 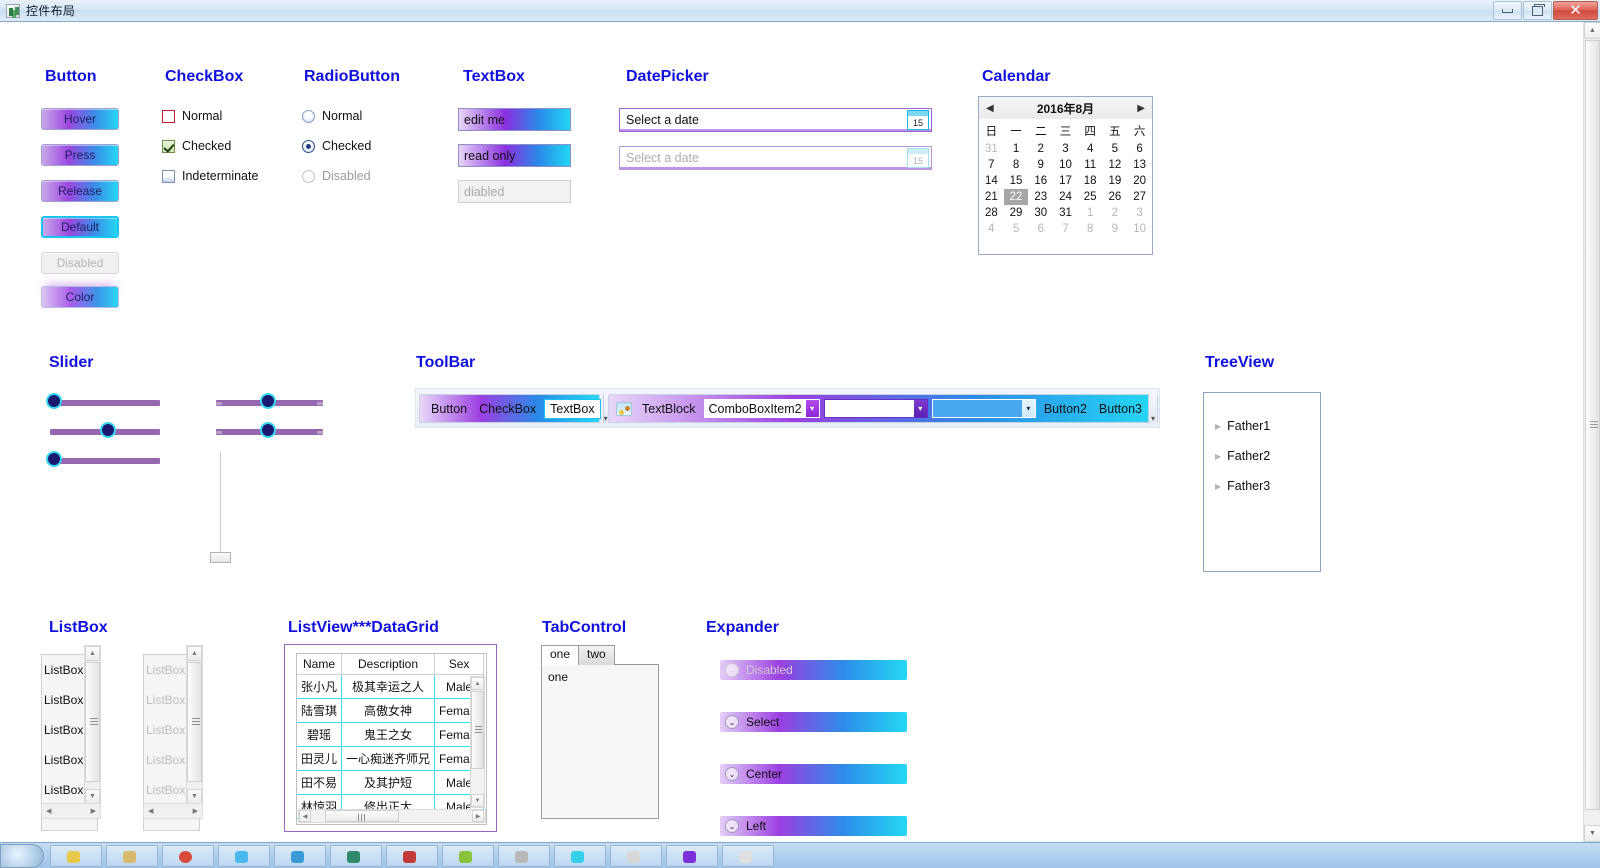 What do you see at coordinates (320, 734) in the screenshot?
I see `table-cell: 碧瑶` at bounding box center [320, 734].